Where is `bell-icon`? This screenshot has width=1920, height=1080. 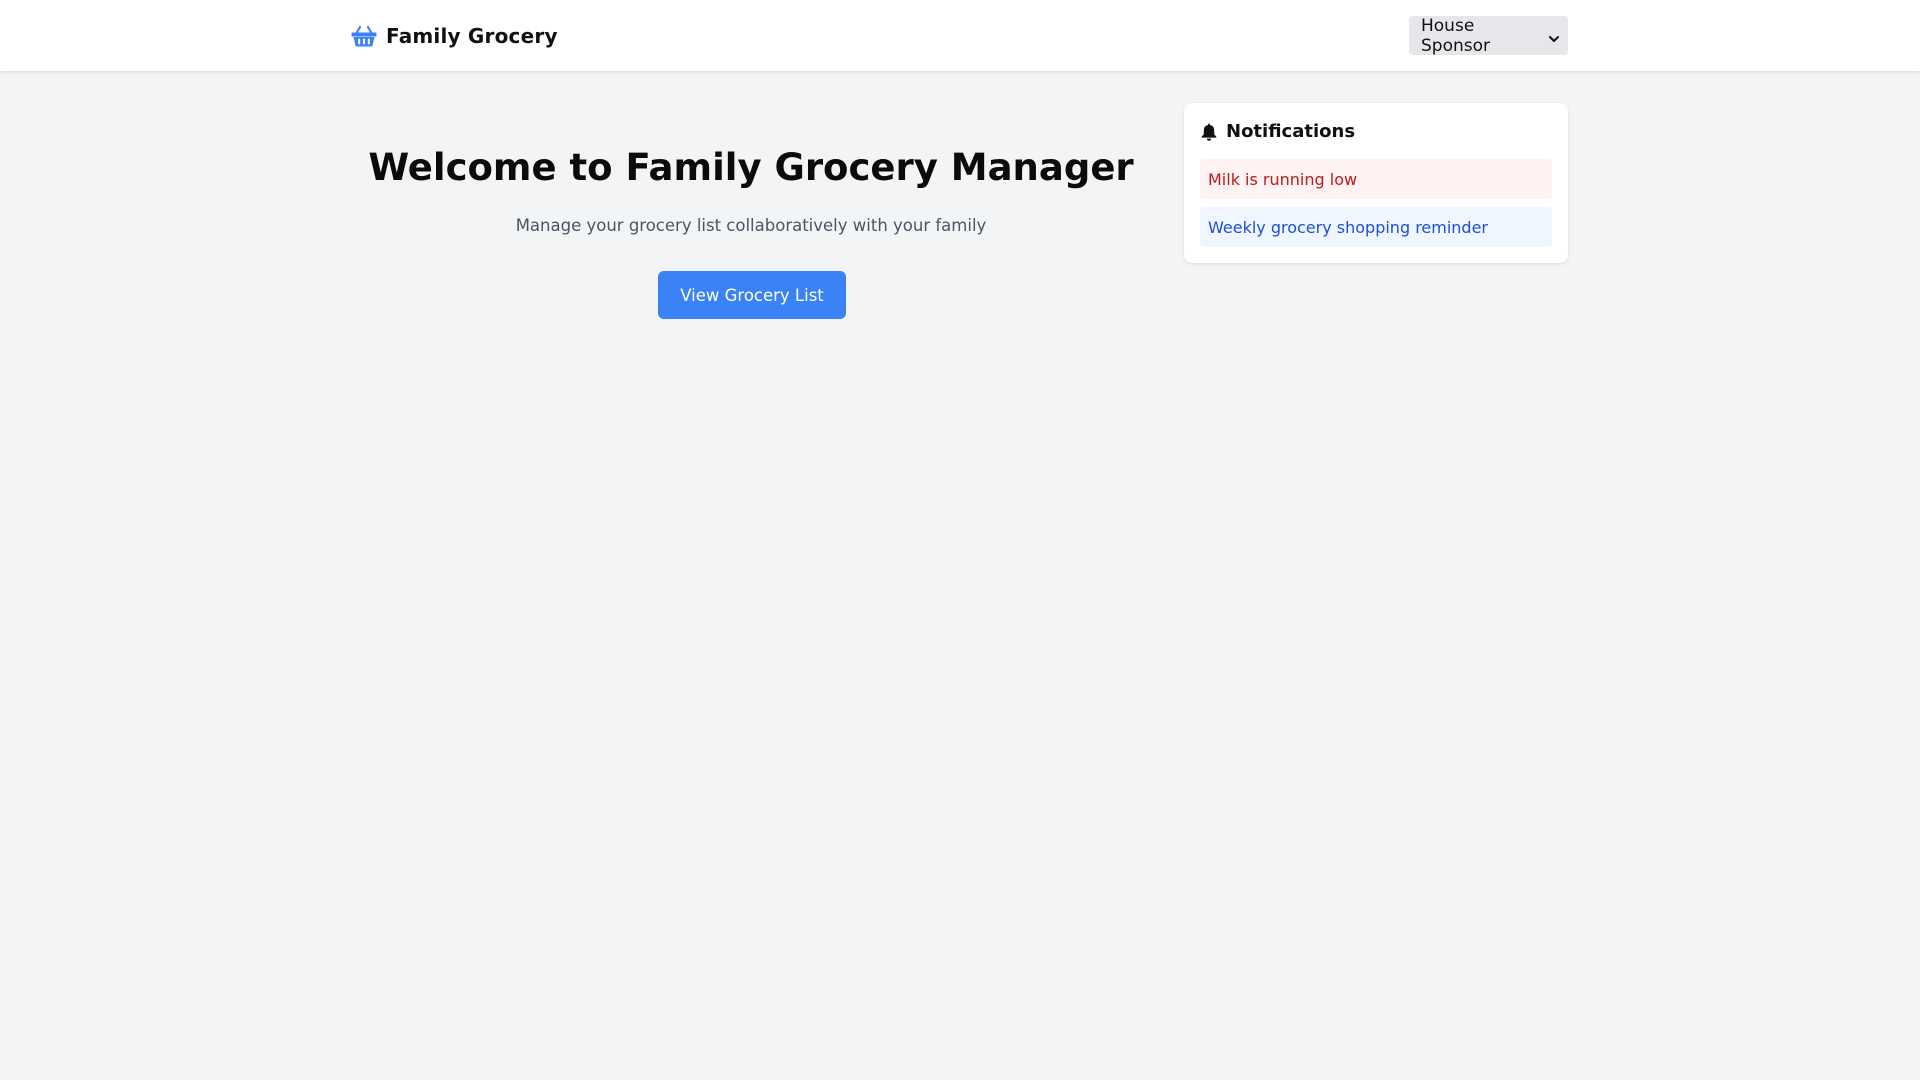 bell-icon is located at coordinates (1209, 131).